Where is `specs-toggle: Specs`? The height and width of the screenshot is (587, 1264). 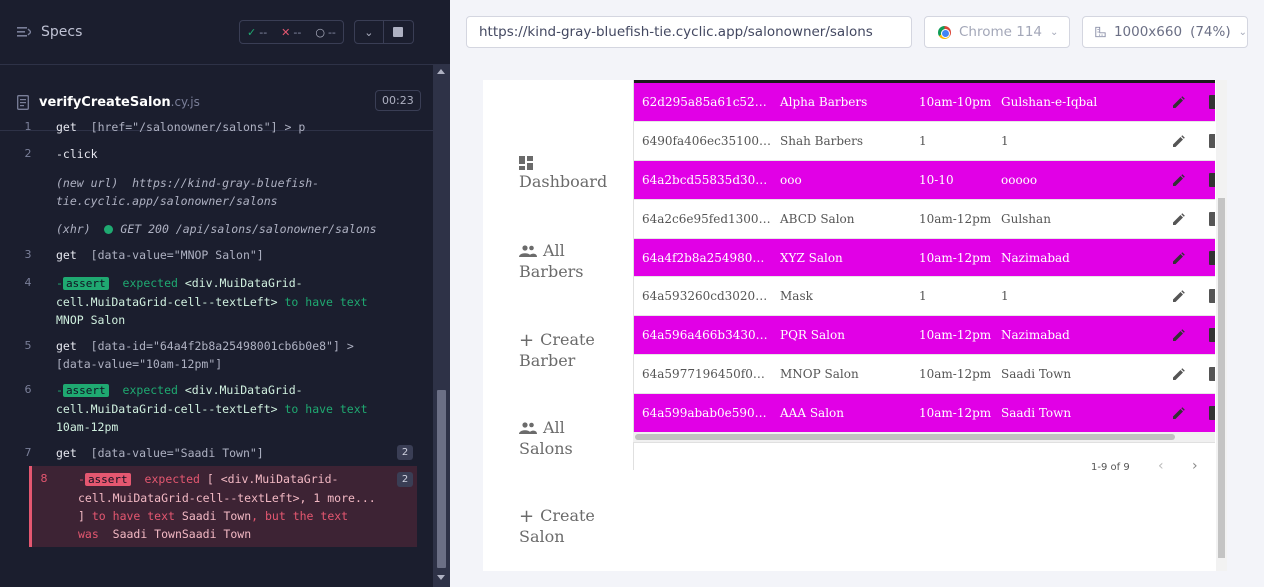
specs-toggle: Specs is located at coordinates (128, 32).